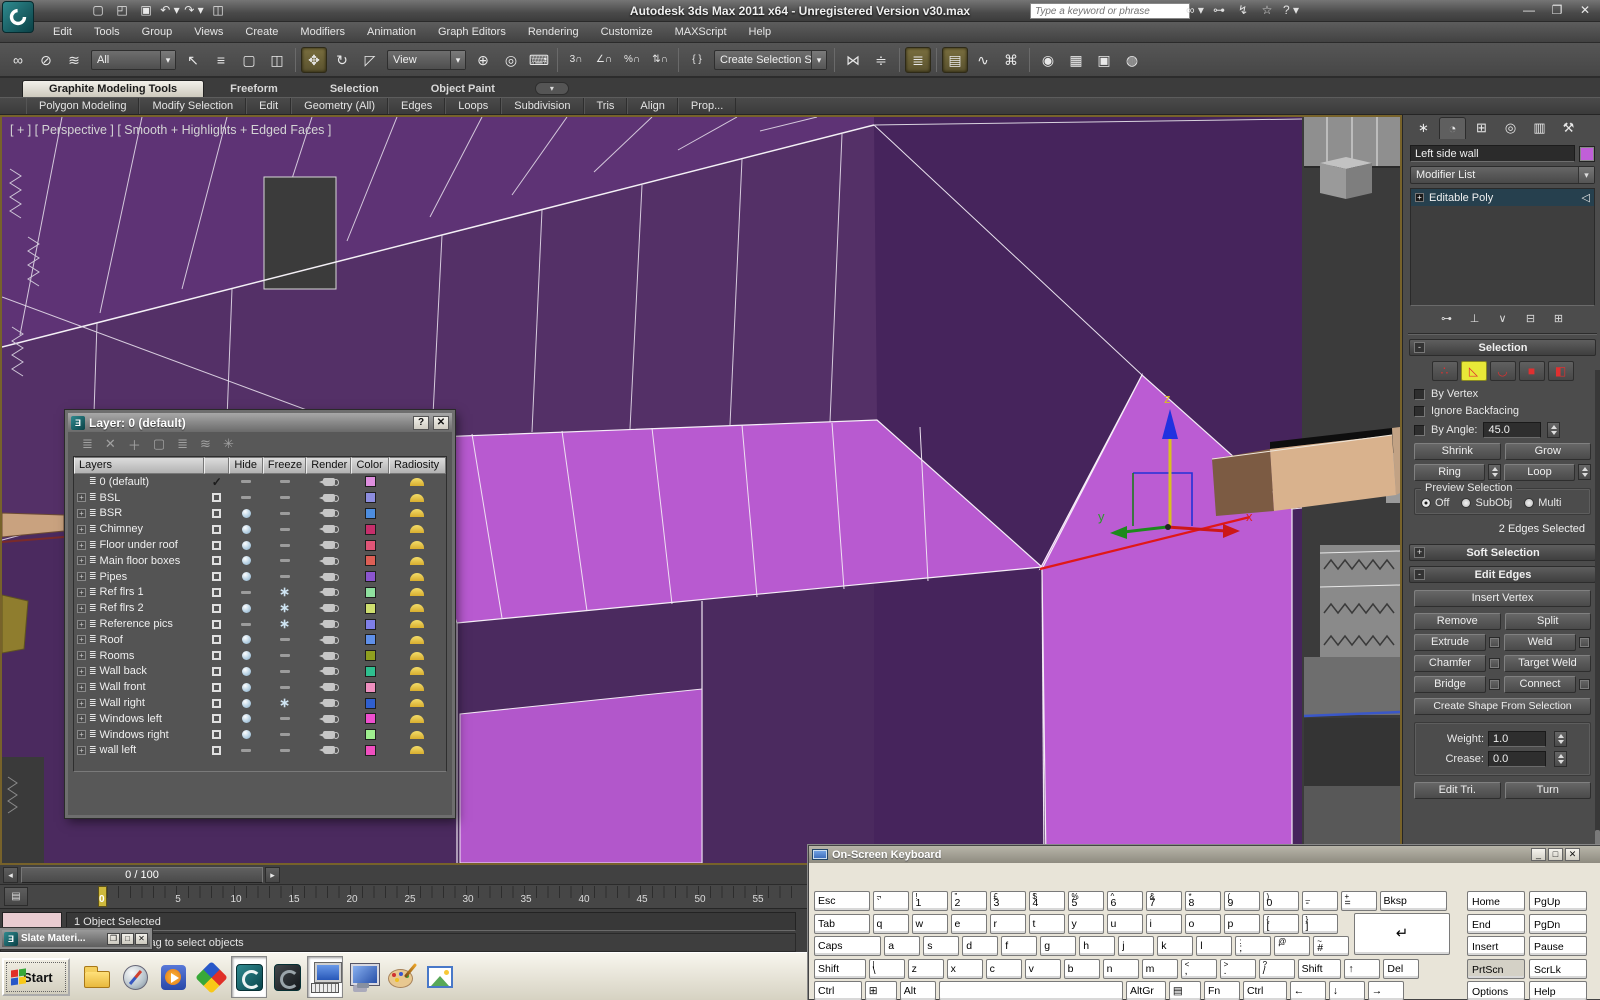  What do you see at coordinates (983, 60) in the screenshot?
I see `curve-editor-icon: ∿` at bounding box center [983, 60].